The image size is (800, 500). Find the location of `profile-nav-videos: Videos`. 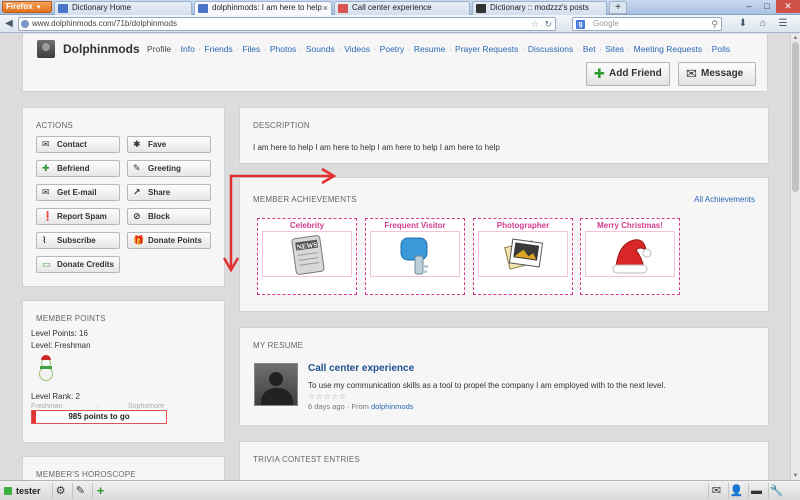

profile-nav-videos: Videos is located at coordinates (357, 49).